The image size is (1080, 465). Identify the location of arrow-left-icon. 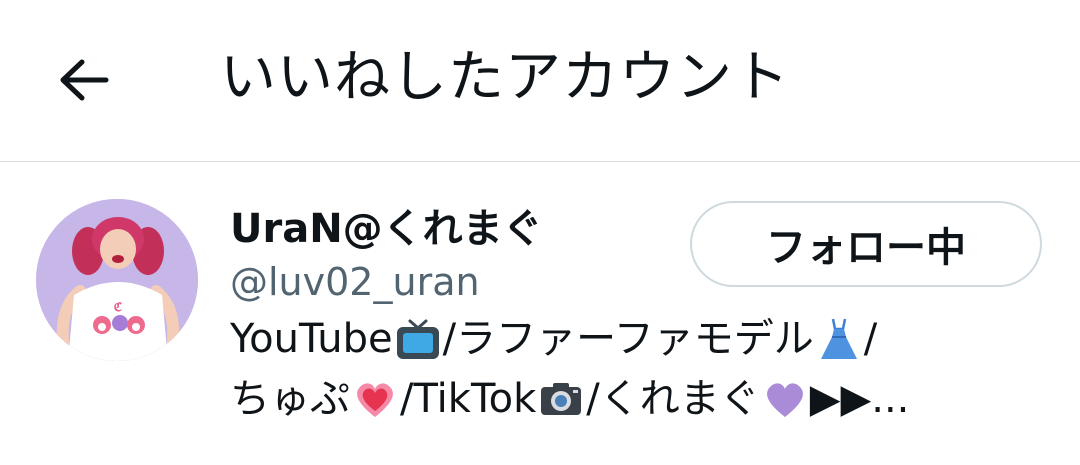
(84, 80).